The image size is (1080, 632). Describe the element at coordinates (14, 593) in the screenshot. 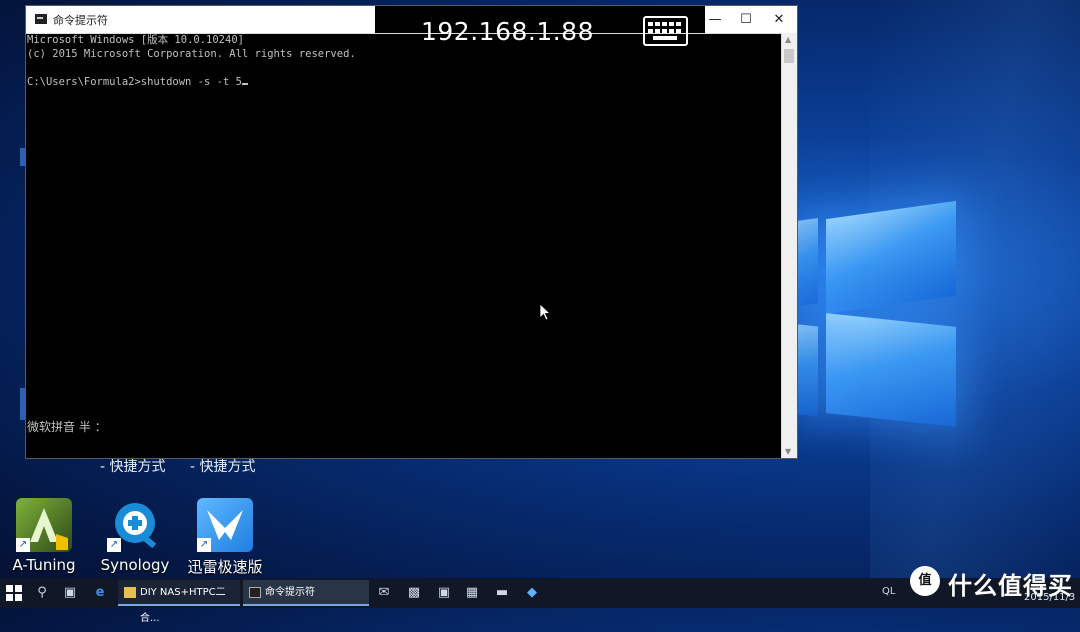

I see `start-button-icon` at that location.